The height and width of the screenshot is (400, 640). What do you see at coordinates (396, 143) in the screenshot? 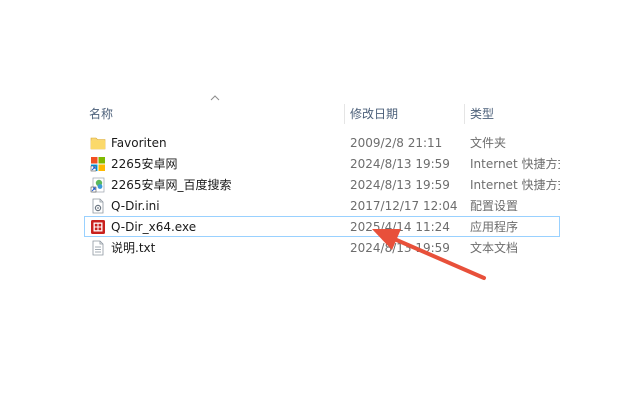
I see `file-date: 2009/2/8 21:11` at bounding box center [396, 143].